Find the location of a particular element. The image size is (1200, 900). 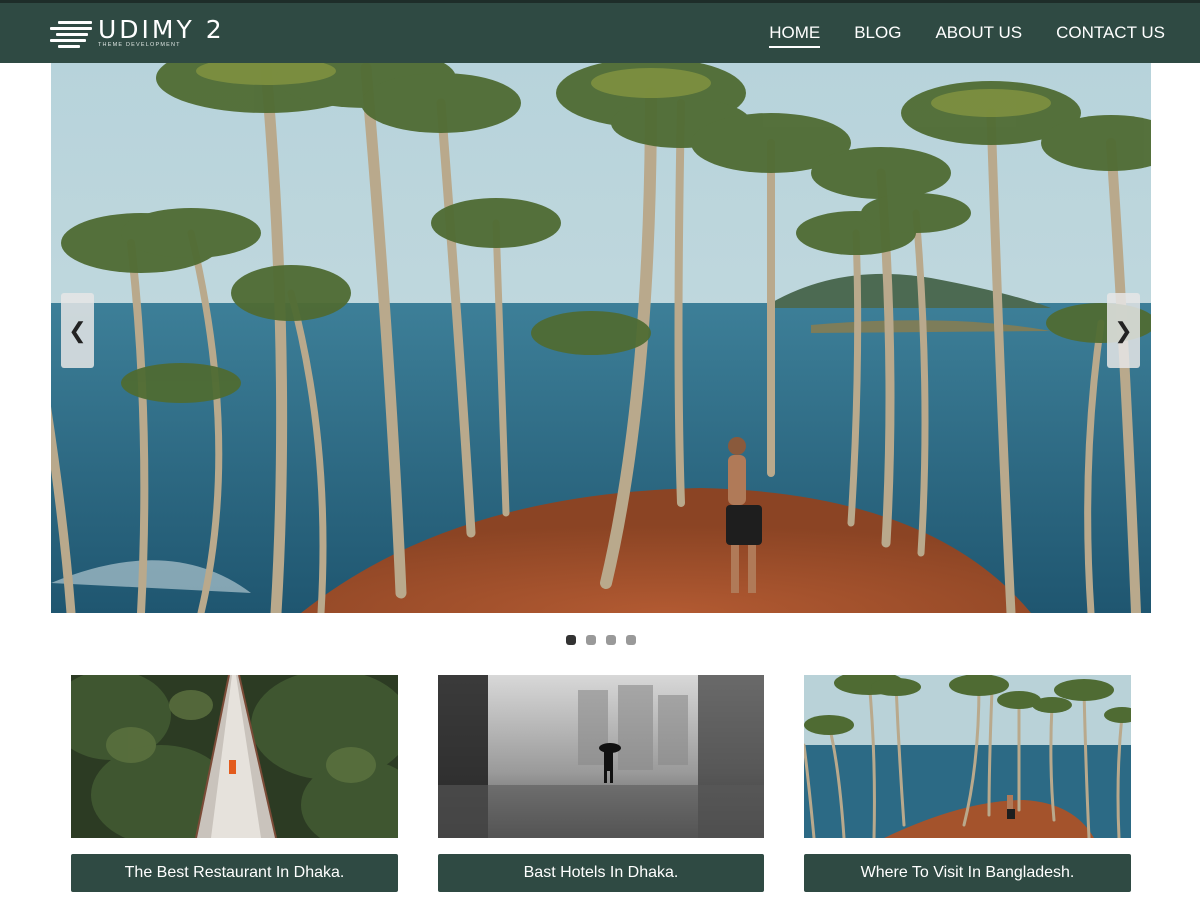

nav-home: HOME is located at coordinates (795, 33).